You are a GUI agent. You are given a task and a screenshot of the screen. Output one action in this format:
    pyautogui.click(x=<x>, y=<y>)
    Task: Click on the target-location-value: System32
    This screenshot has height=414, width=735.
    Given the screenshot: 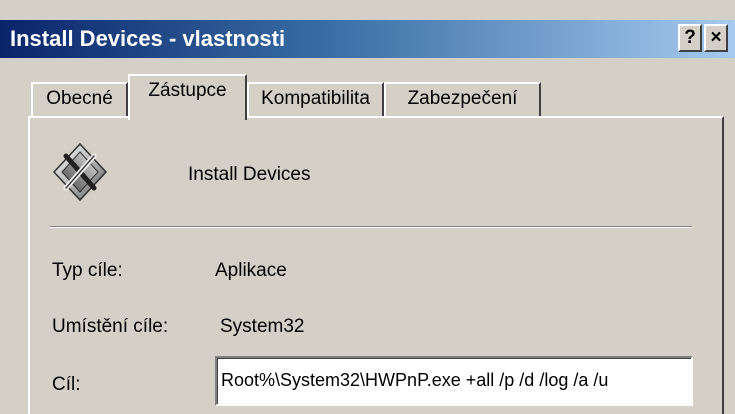 What is the action you would take?
    pyautogui.click(x=262, y=326)
    